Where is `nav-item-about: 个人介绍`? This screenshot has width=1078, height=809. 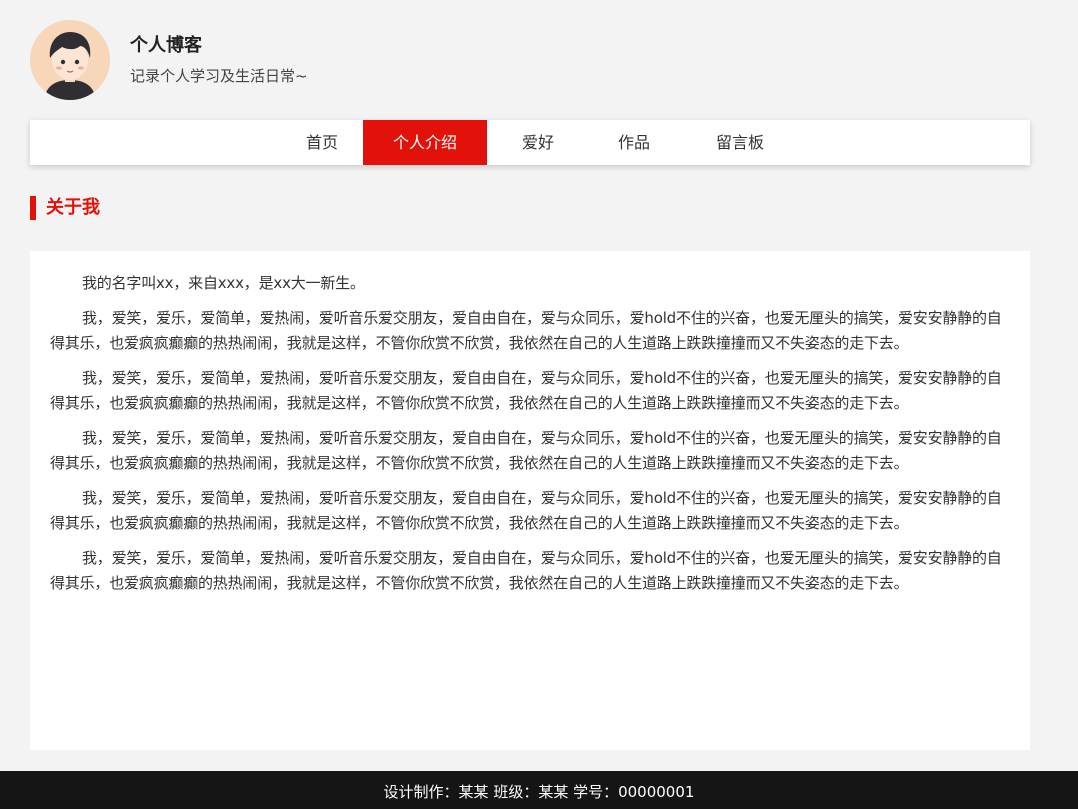 nav-item-about: 个人介绍 is located at coordinates (425, 142).